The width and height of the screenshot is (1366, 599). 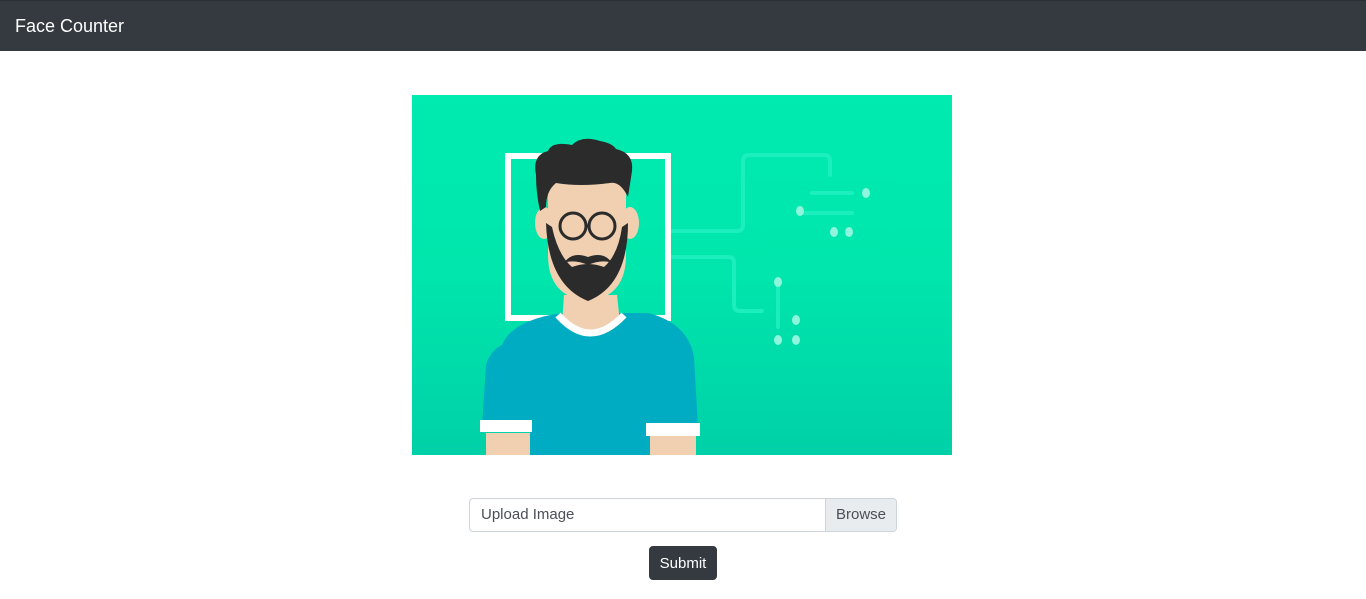 What do you see at coordinates (528, 514) in the screenshot?
I see `upload-image-label: Upload Image` at bounding box center [528, 514].